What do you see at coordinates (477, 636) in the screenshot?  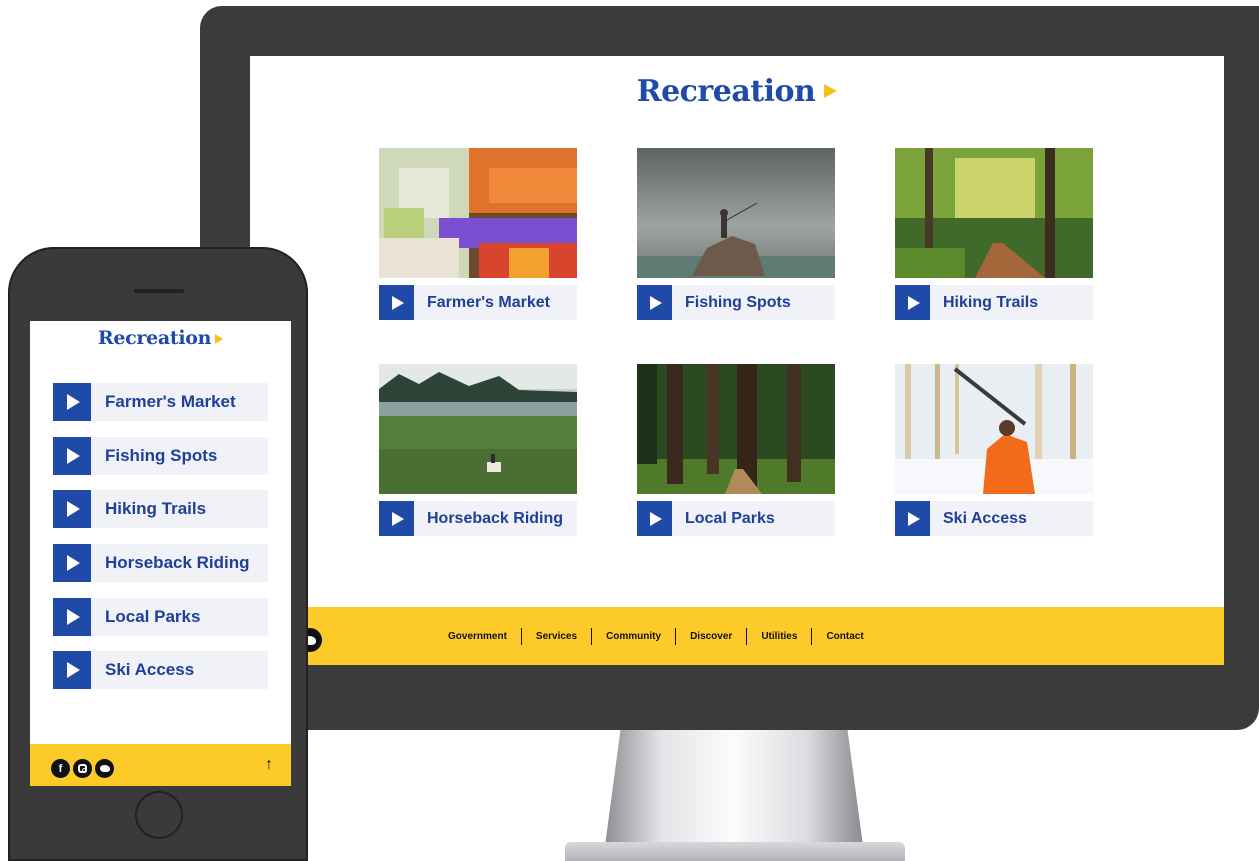 I see `nav-link-government: Government` at bounding box center [477, 636].